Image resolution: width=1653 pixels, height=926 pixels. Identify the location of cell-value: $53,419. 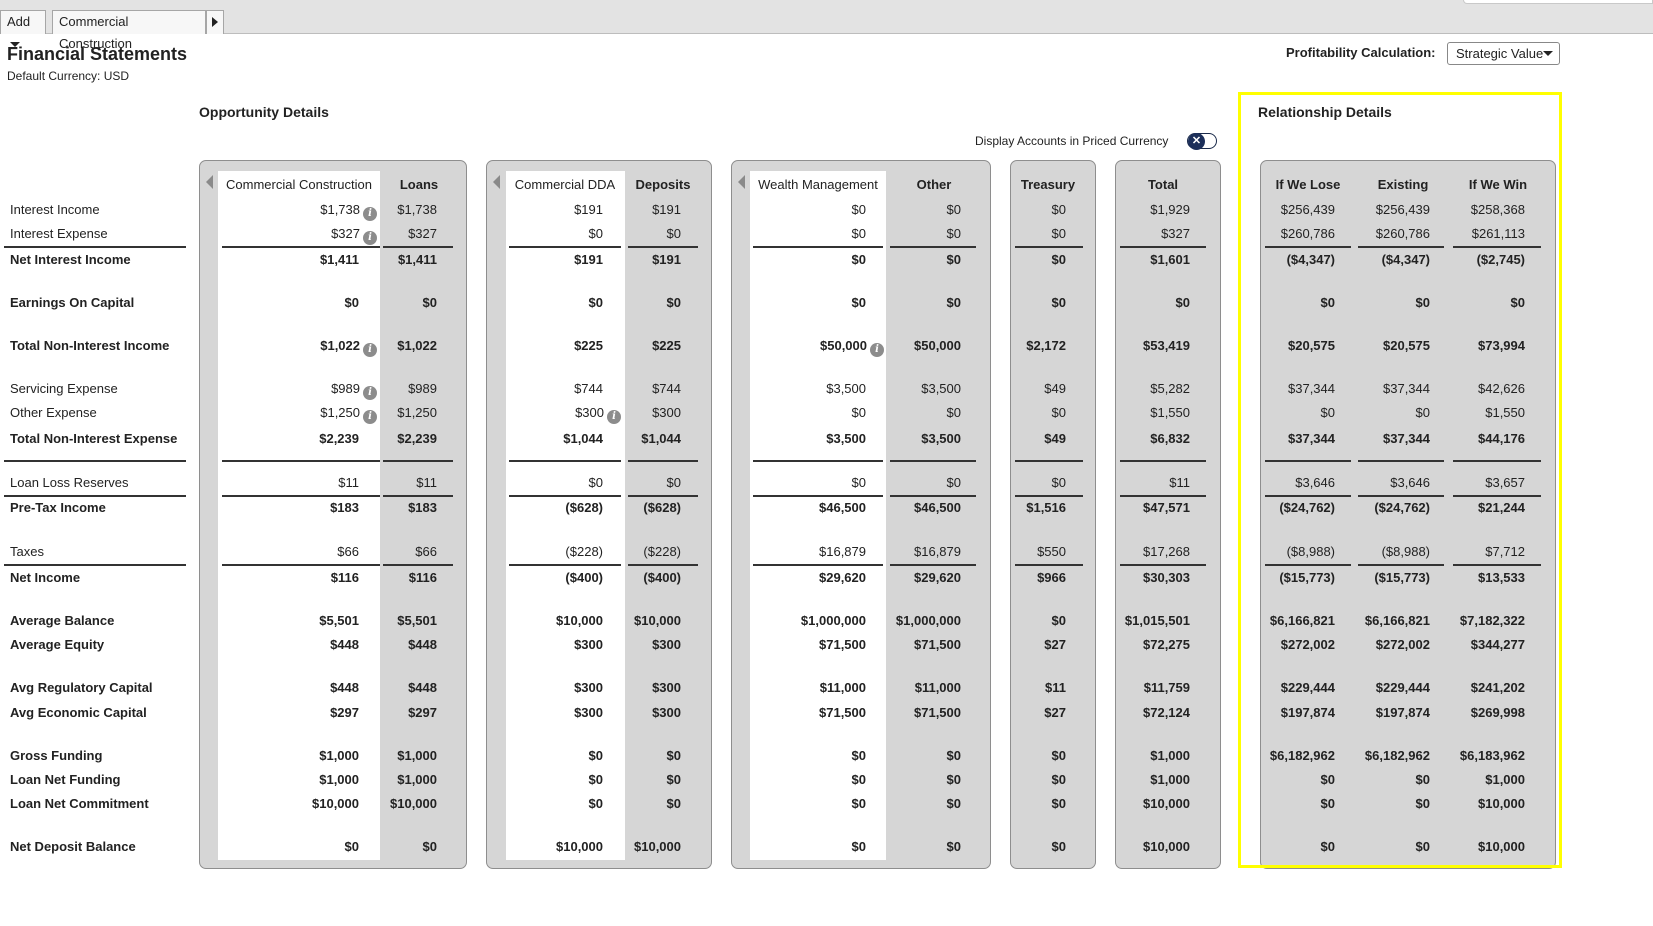
(1166, 345).